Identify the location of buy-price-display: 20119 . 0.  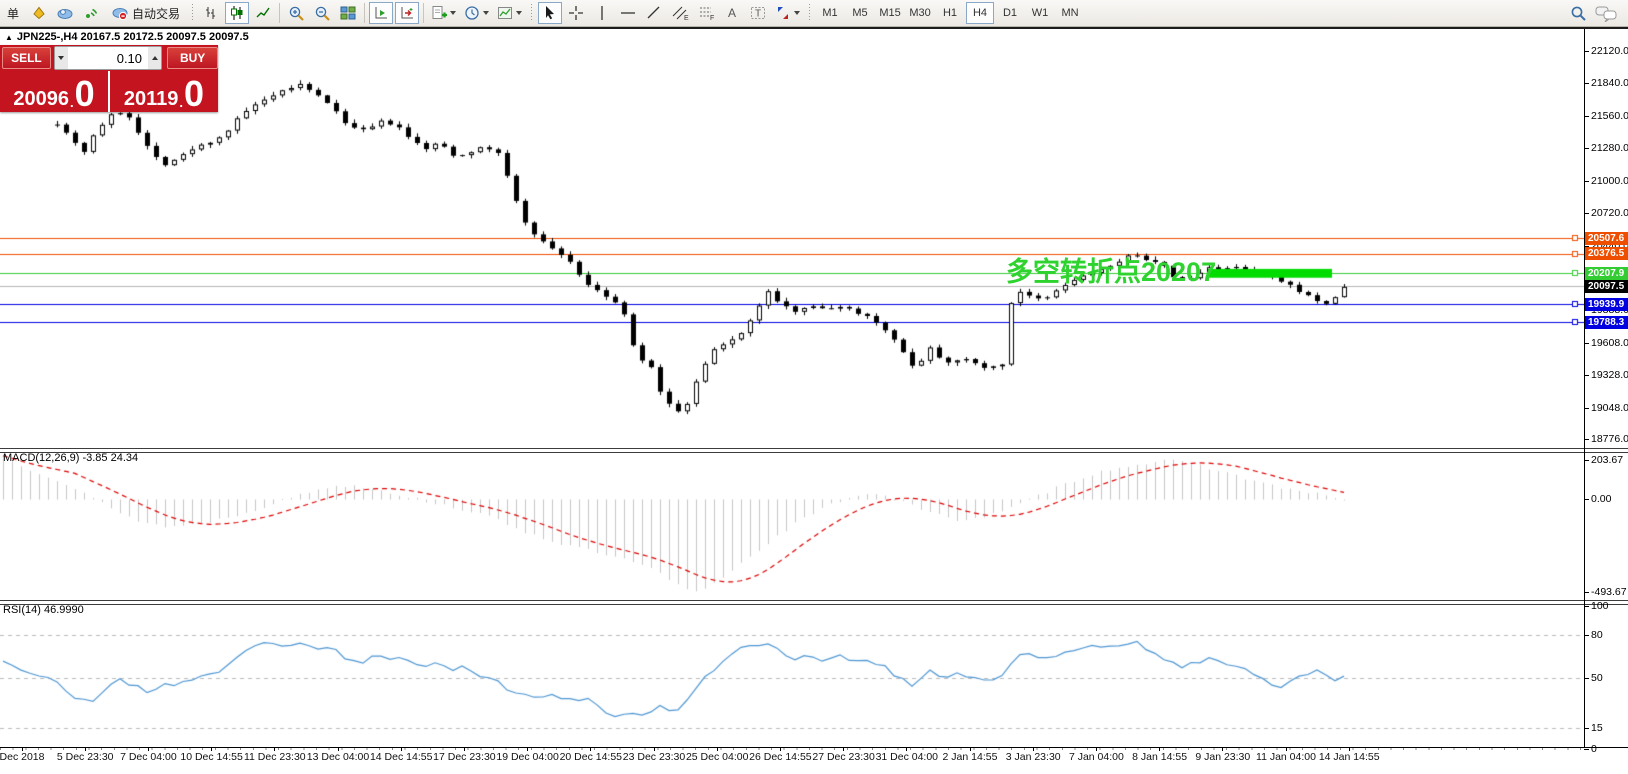
(164, 91).